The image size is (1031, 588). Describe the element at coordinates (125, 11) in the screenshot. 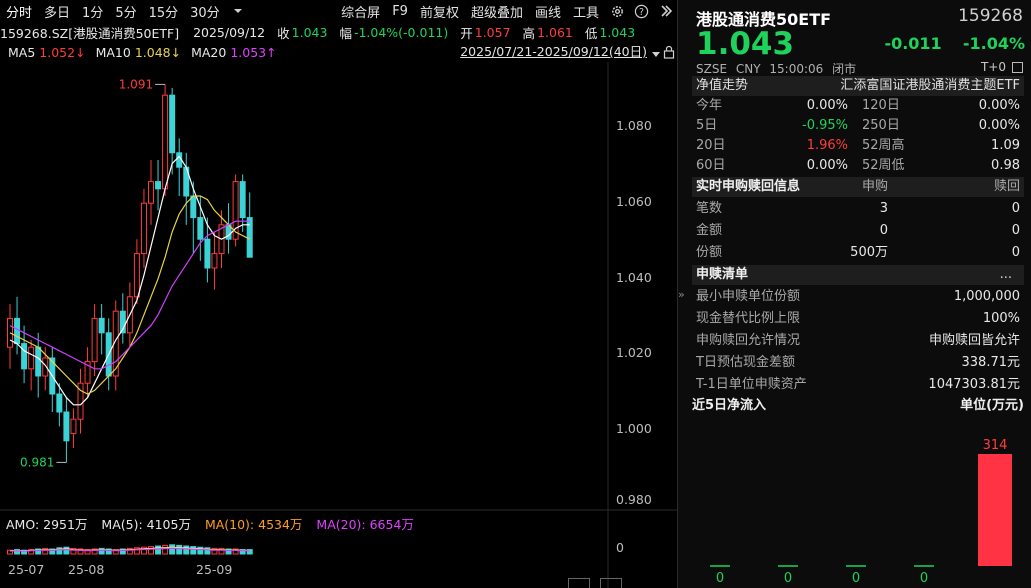

I see `period-tab-5min: 5分` at that location.